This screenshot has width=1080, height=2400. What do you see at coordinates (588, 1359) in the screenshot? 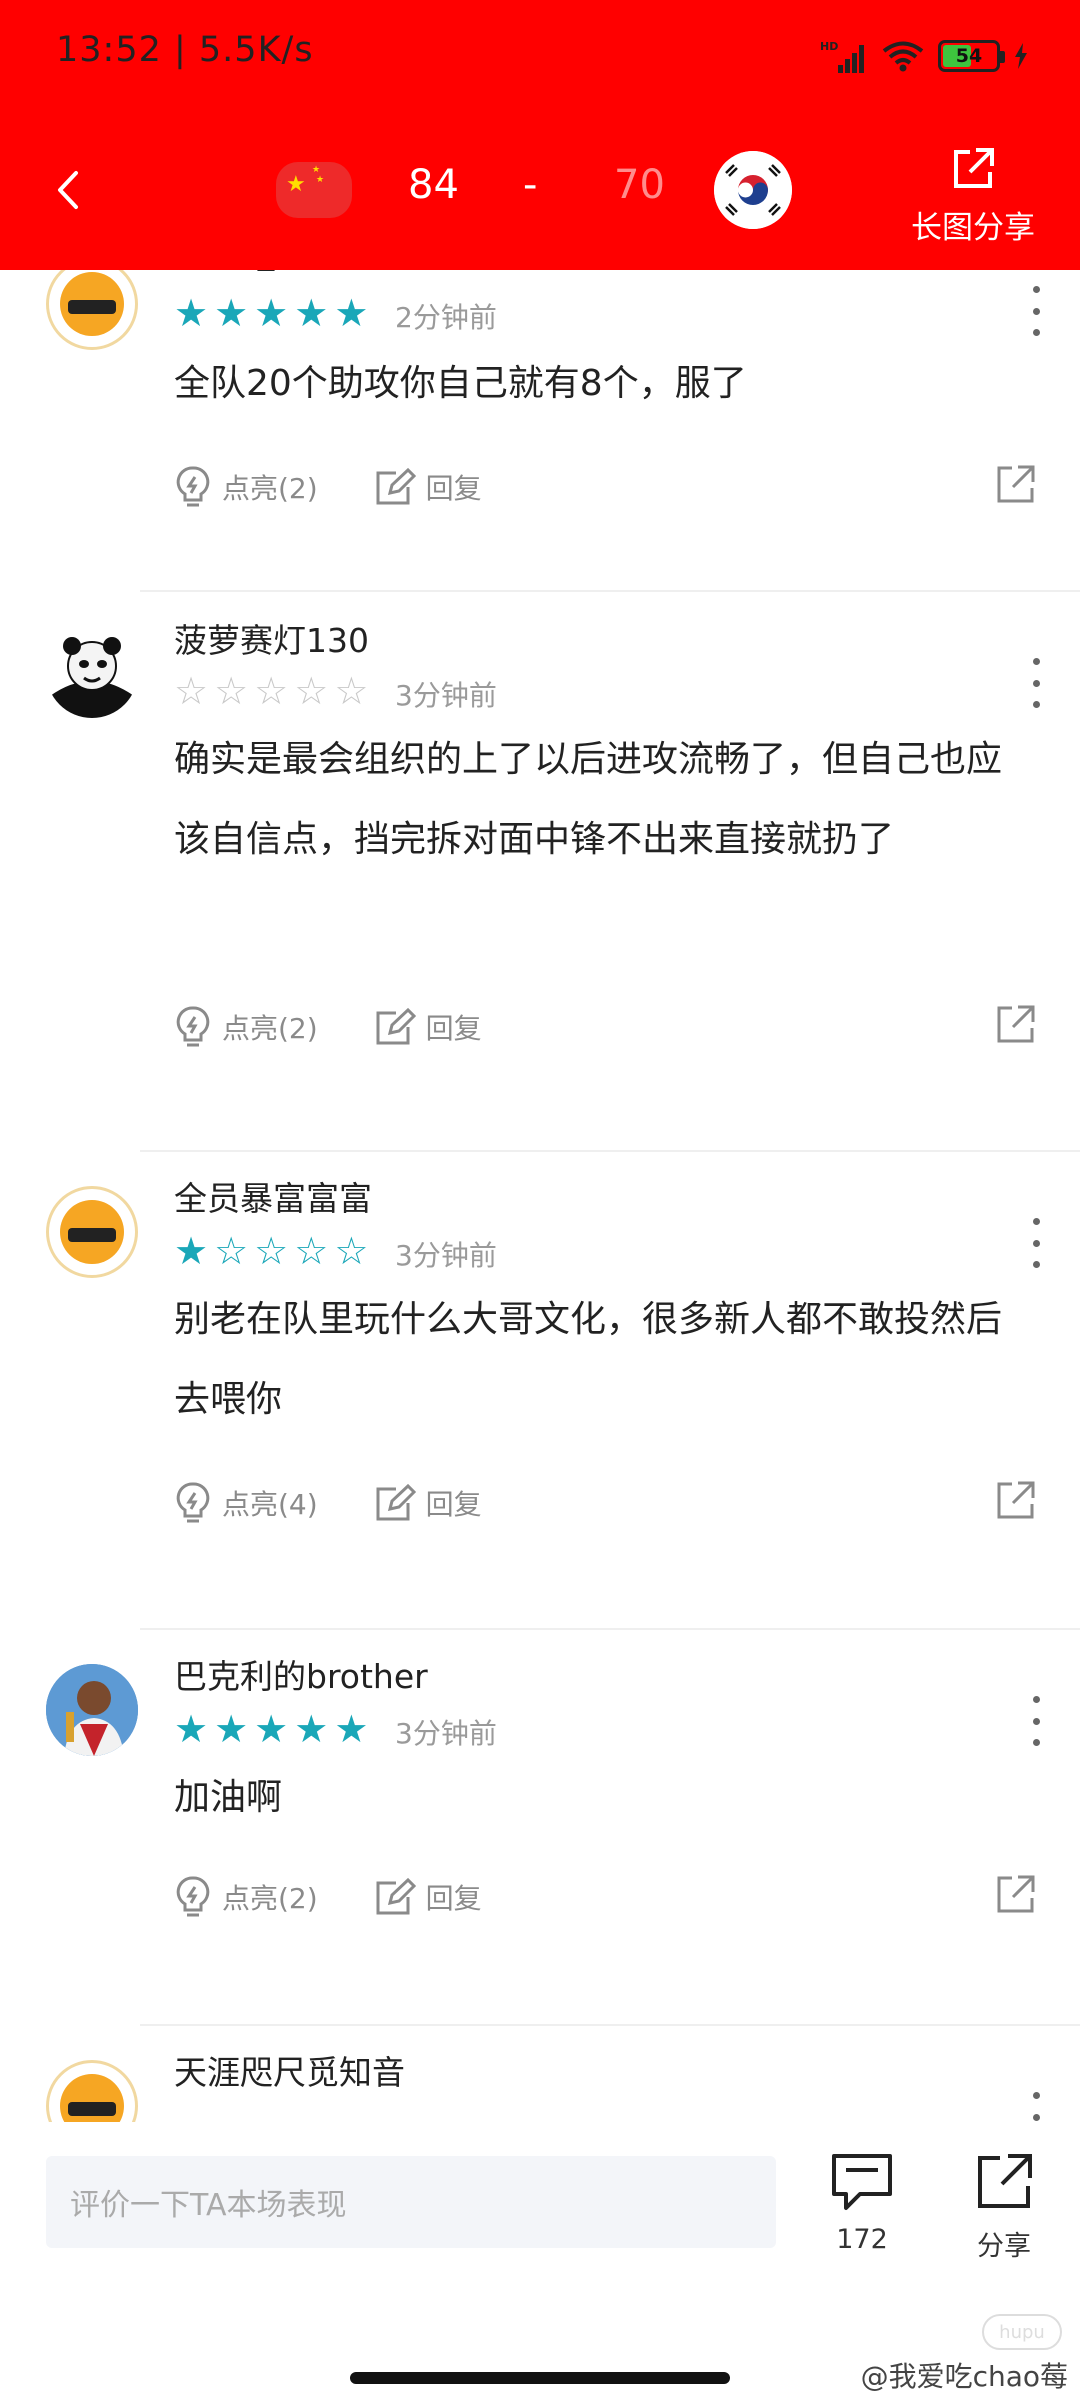
I see `comment-content: 别老在队里玩什么大哥文化，很多新人都不敢投然后去喂你` at bounding box center [588, 1359].